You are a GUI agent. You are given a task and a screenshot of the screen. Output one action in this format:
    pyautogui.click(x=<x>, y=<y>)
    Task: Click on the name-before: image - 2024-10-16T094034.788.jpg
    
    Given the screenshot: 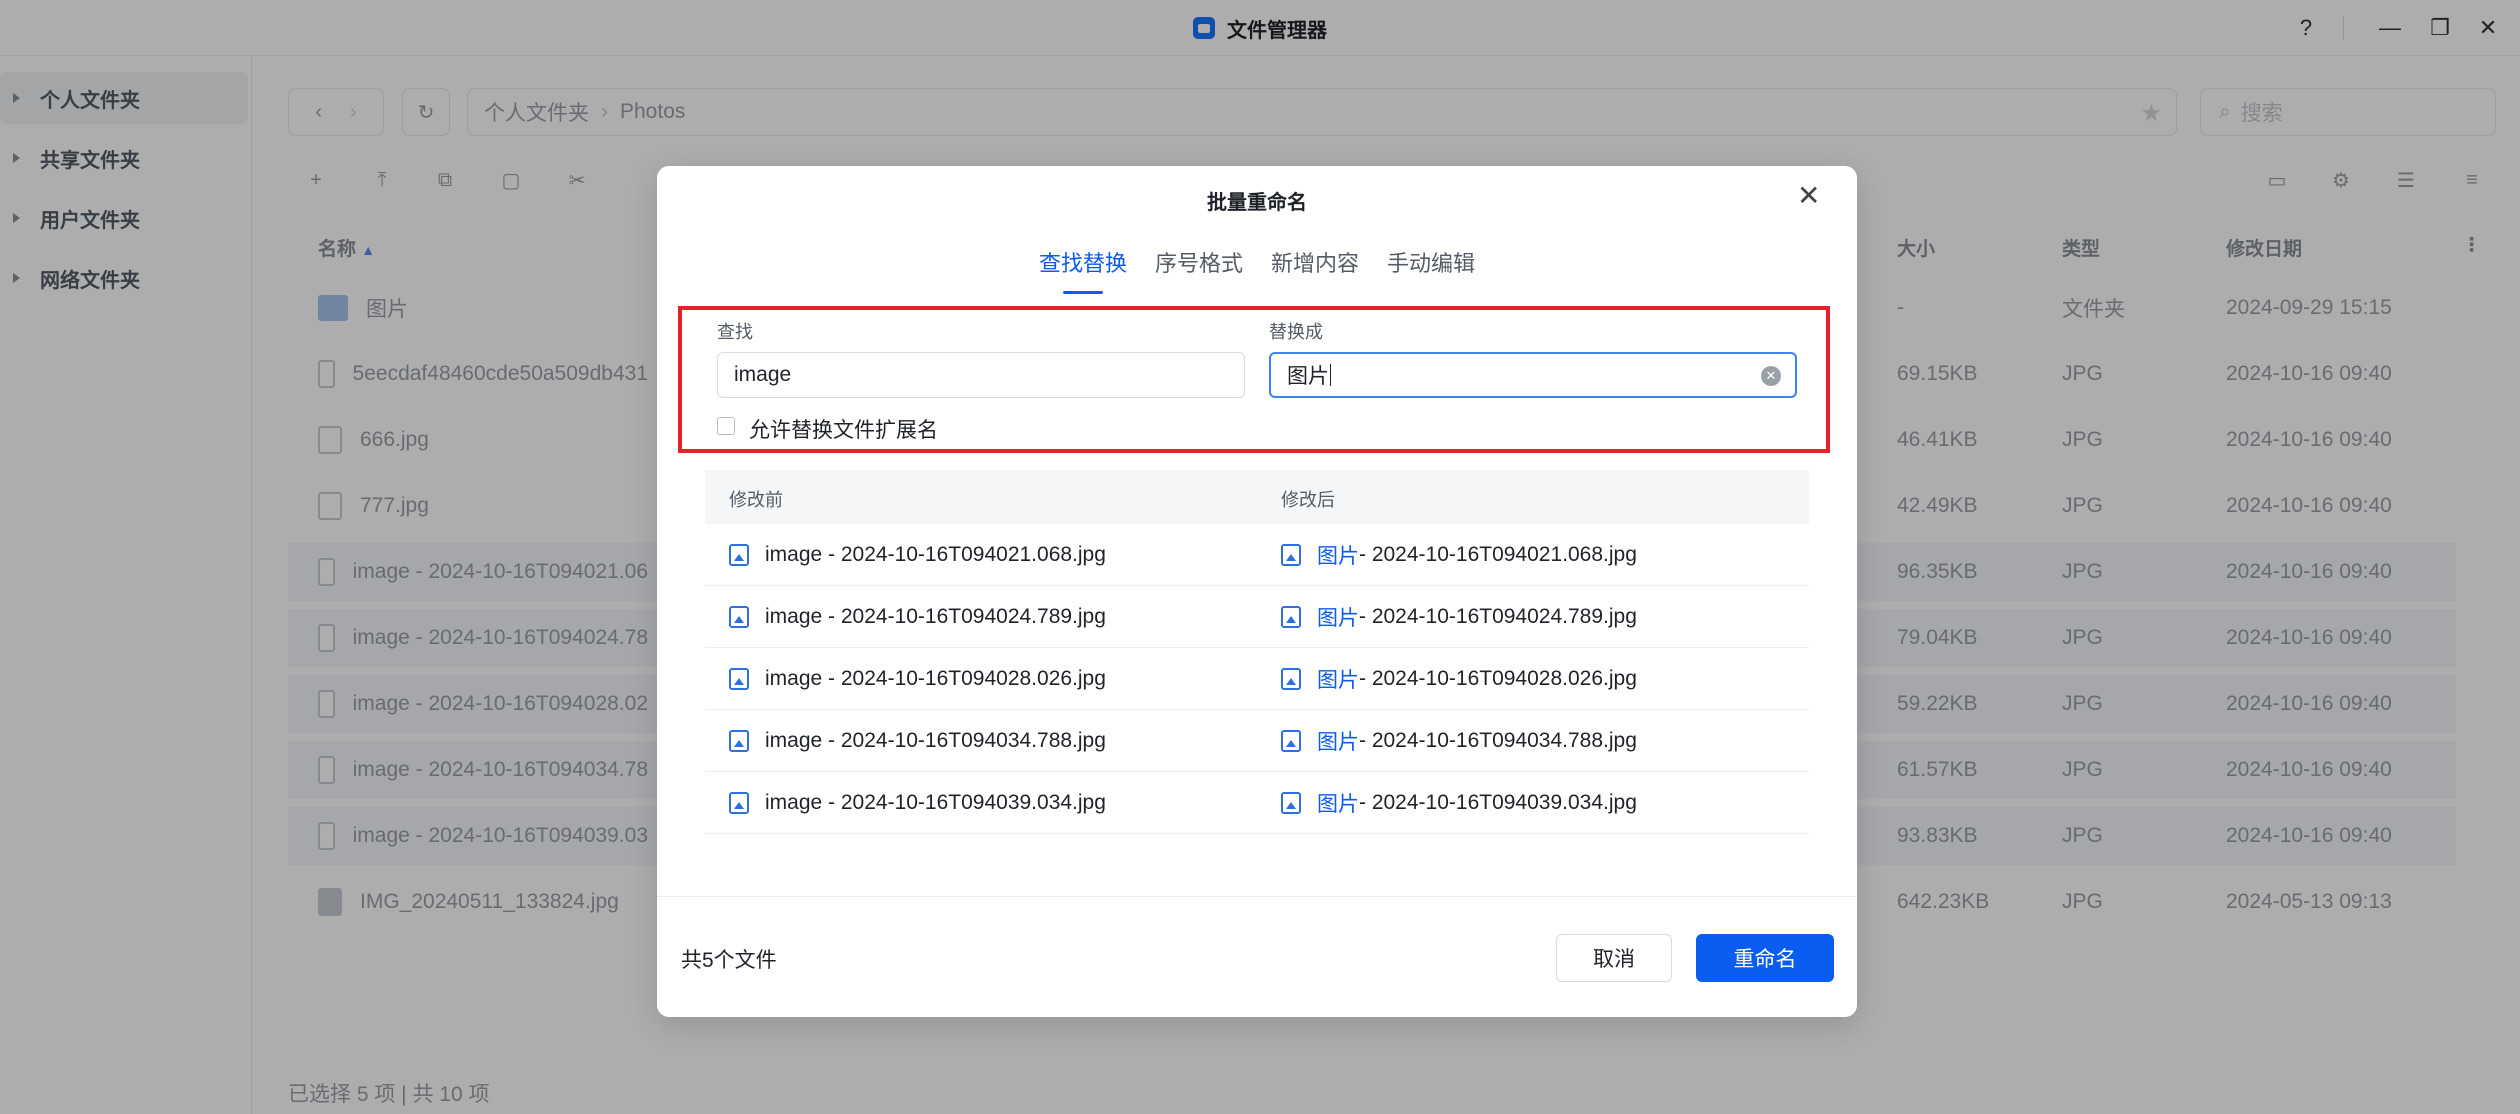 What is the action you would take?
    pyautogui.click(x=935, y=740)
    